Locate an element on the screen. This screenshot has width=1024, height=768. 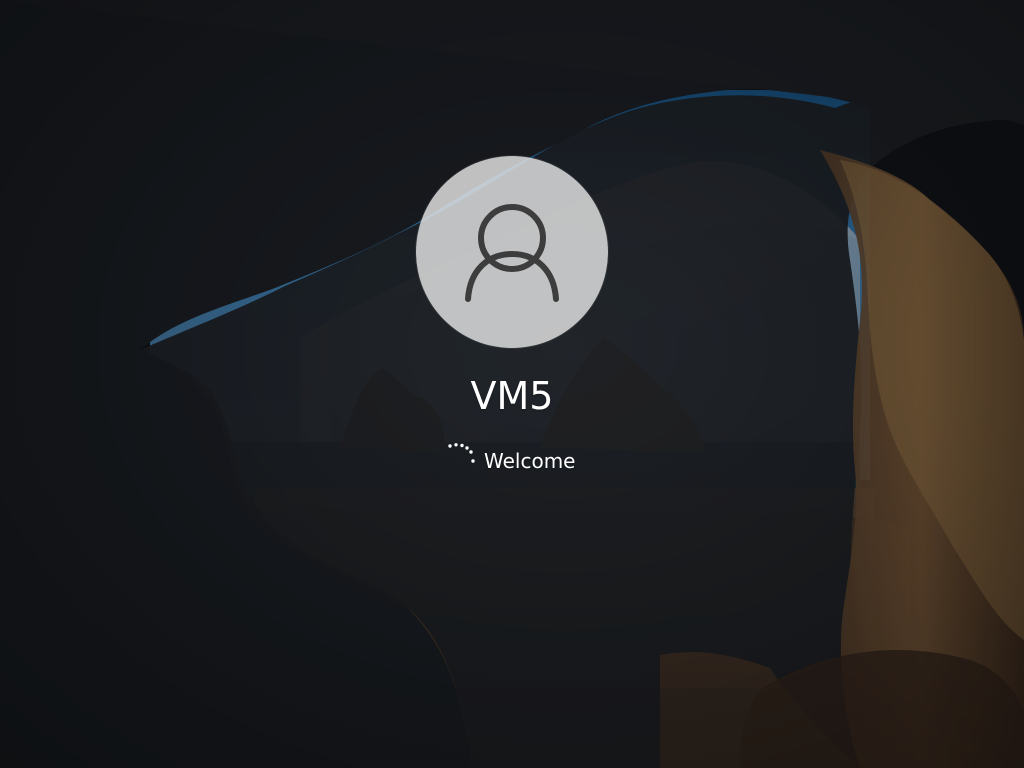
user-avatar is located at coordinates (512, 252).